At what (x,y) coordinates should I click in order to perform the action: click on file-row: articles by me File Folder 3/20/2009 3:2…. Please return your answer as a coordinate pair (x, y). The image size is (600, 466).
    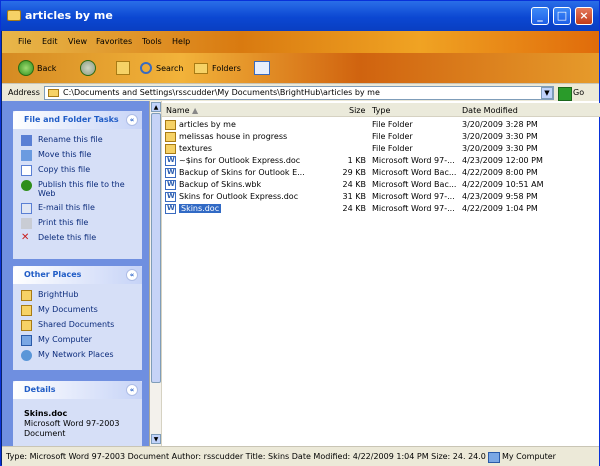
    Looking at the image, I should click on (381, 125).